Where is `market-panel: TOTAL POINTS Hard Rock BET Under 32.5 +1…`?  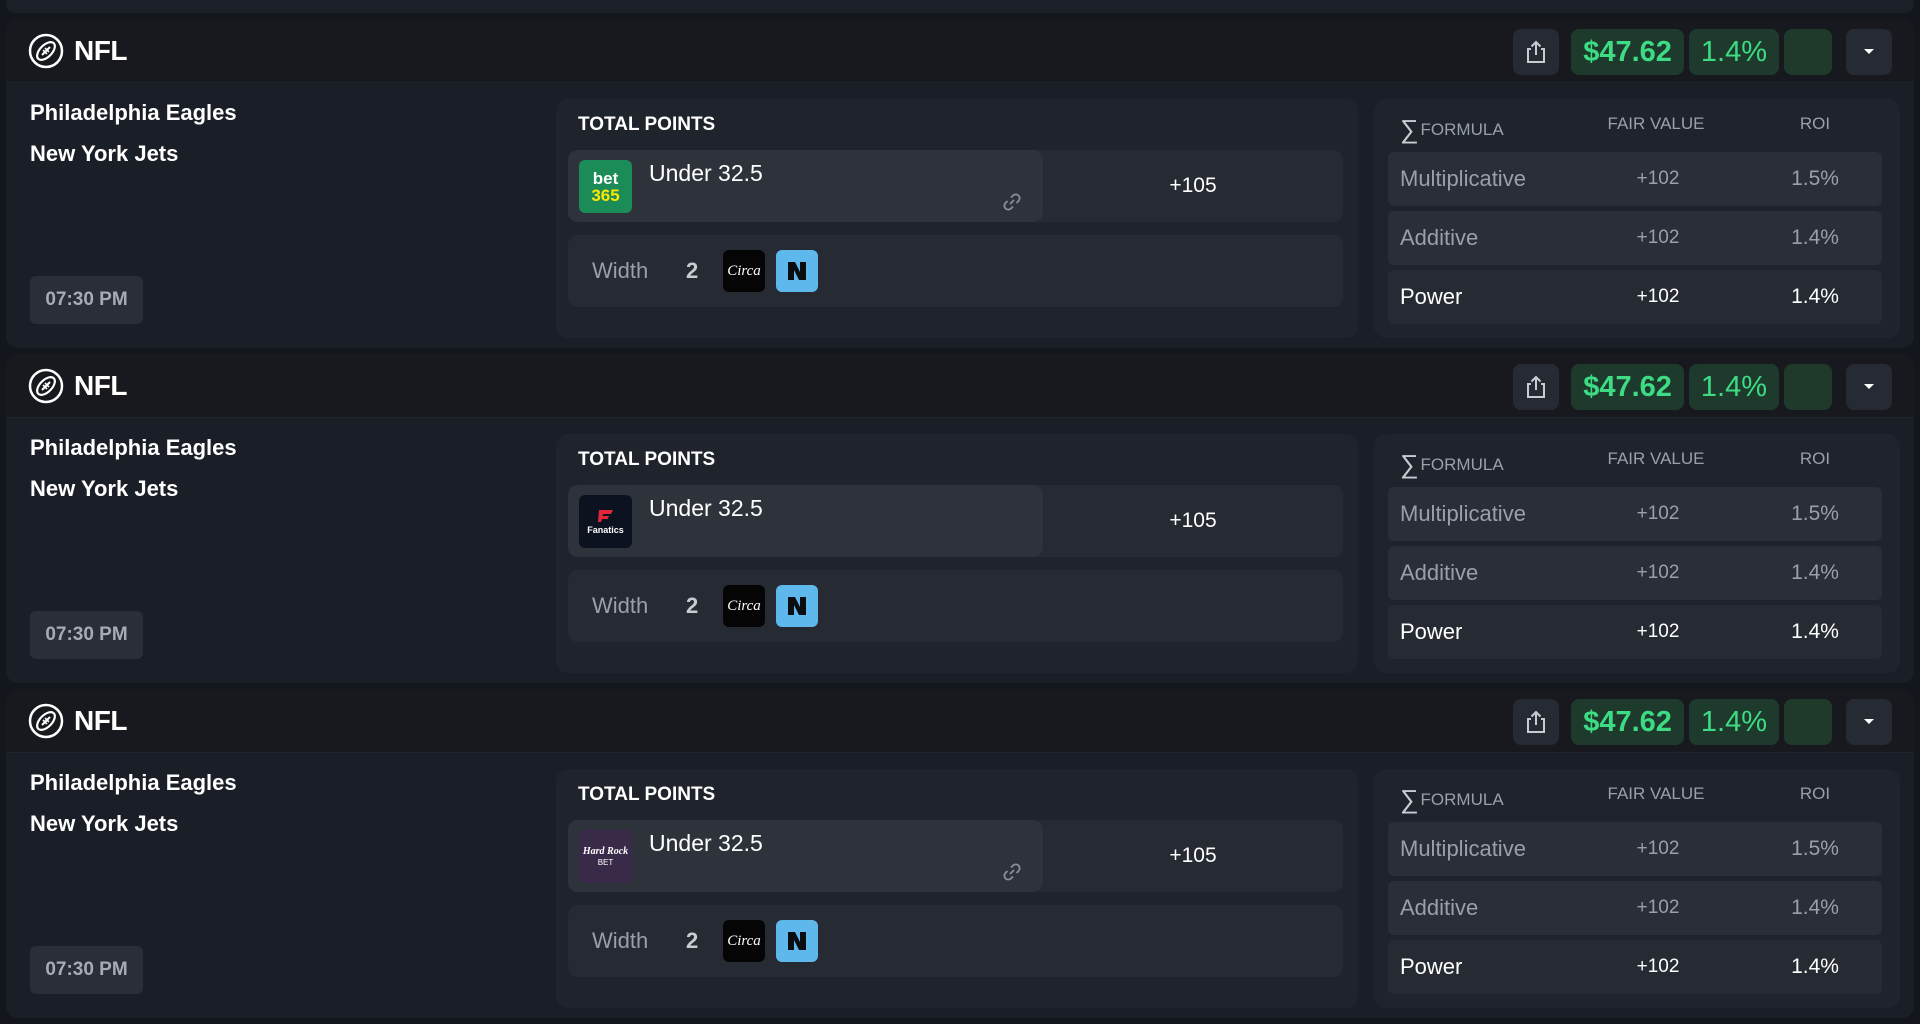 market-panel: TOTAL POINTS Hard Rock BET Under 32.5 +1… is located at coordinates (957, 888).